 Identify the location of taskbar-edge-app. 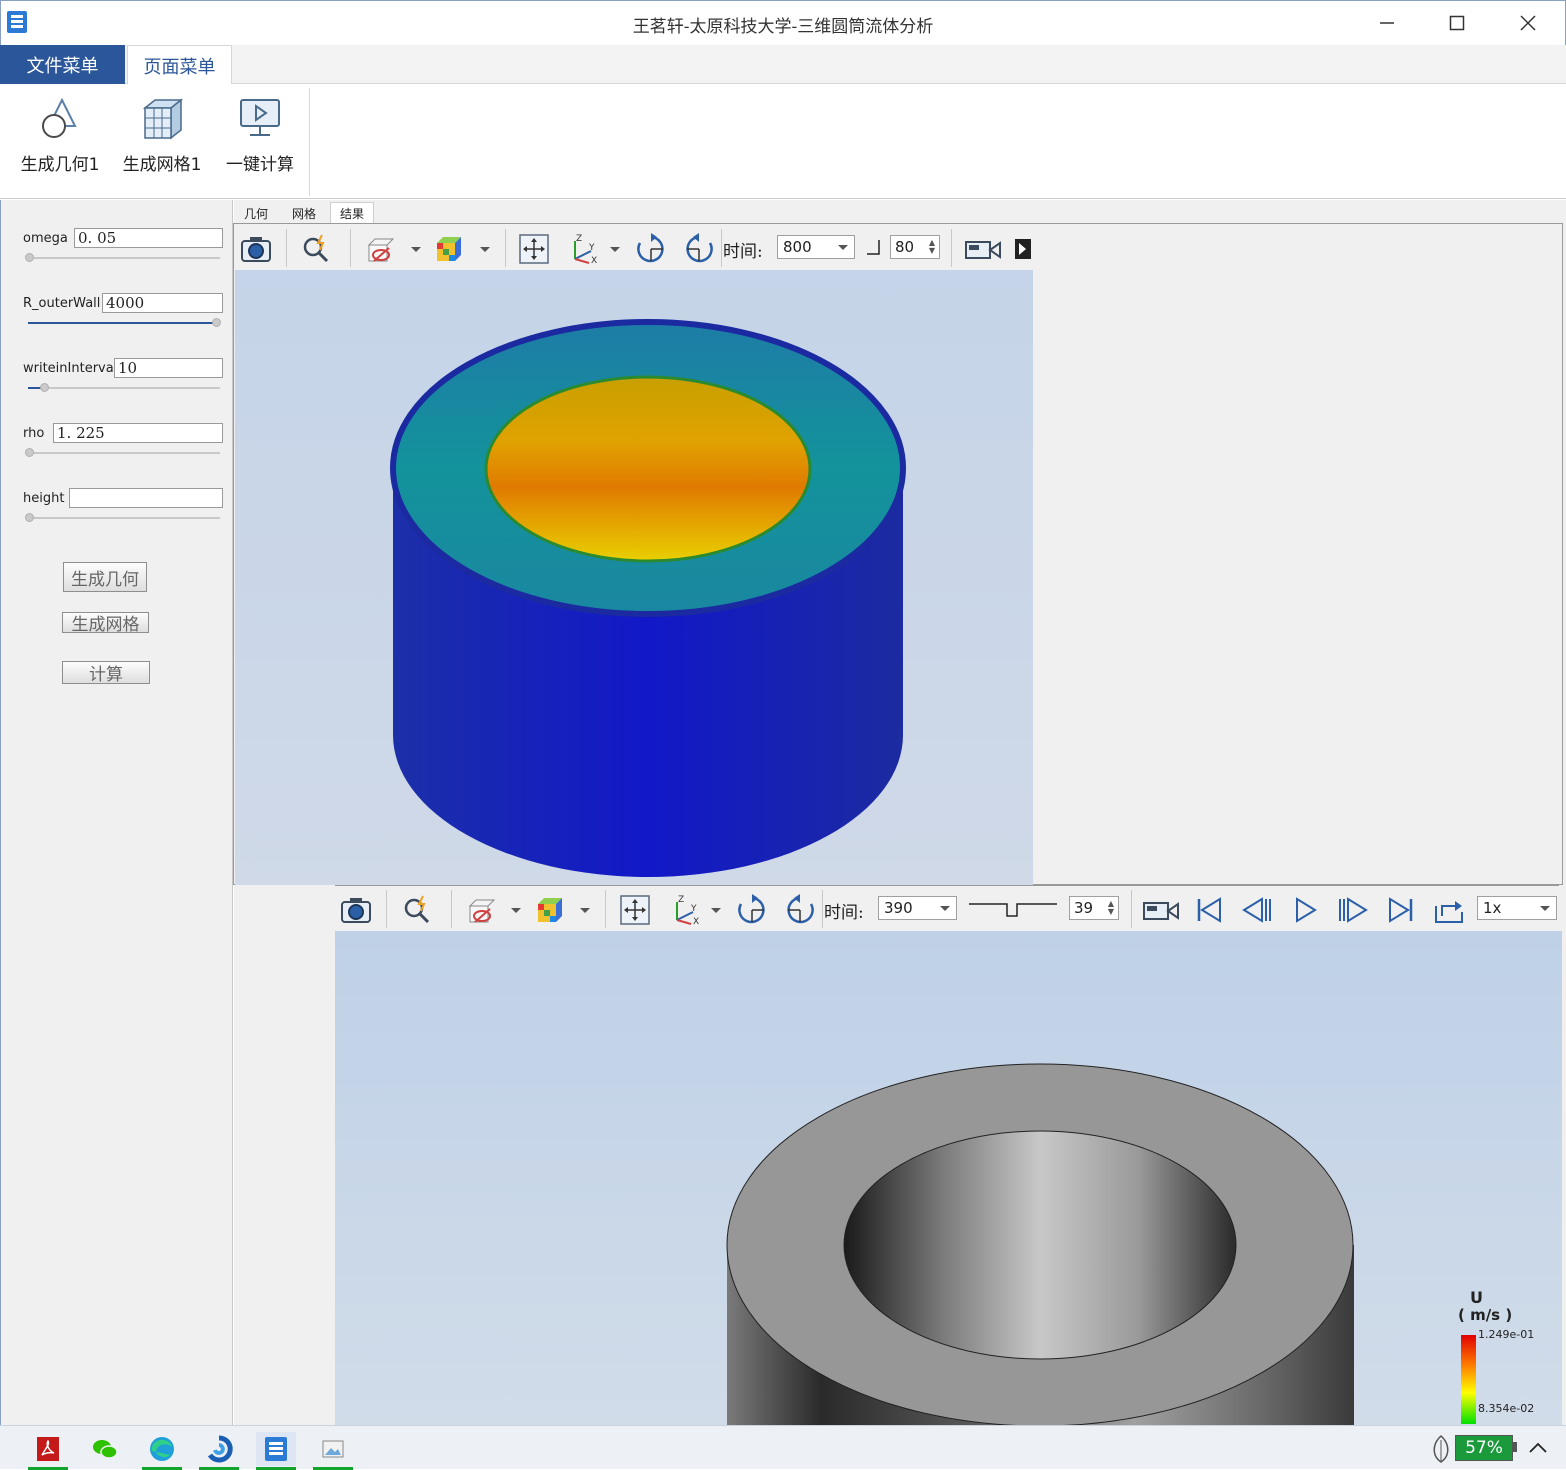
(162, 1451).